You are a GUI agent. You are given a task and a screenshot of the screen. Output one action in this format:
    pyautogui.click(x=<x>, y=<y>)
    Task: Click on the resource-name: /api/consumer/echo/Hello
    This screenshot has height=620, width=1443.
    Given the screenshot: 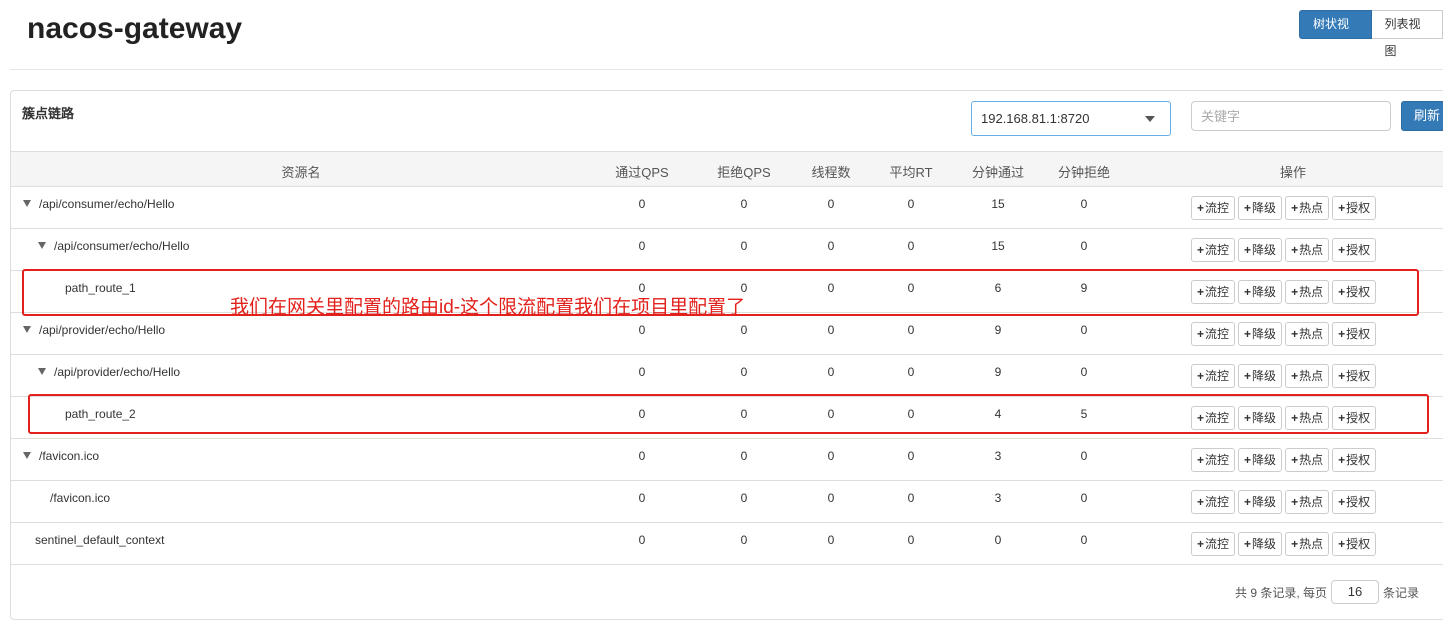 What is the action you would take?
    pyautogui.click(x=113, y=246)
    